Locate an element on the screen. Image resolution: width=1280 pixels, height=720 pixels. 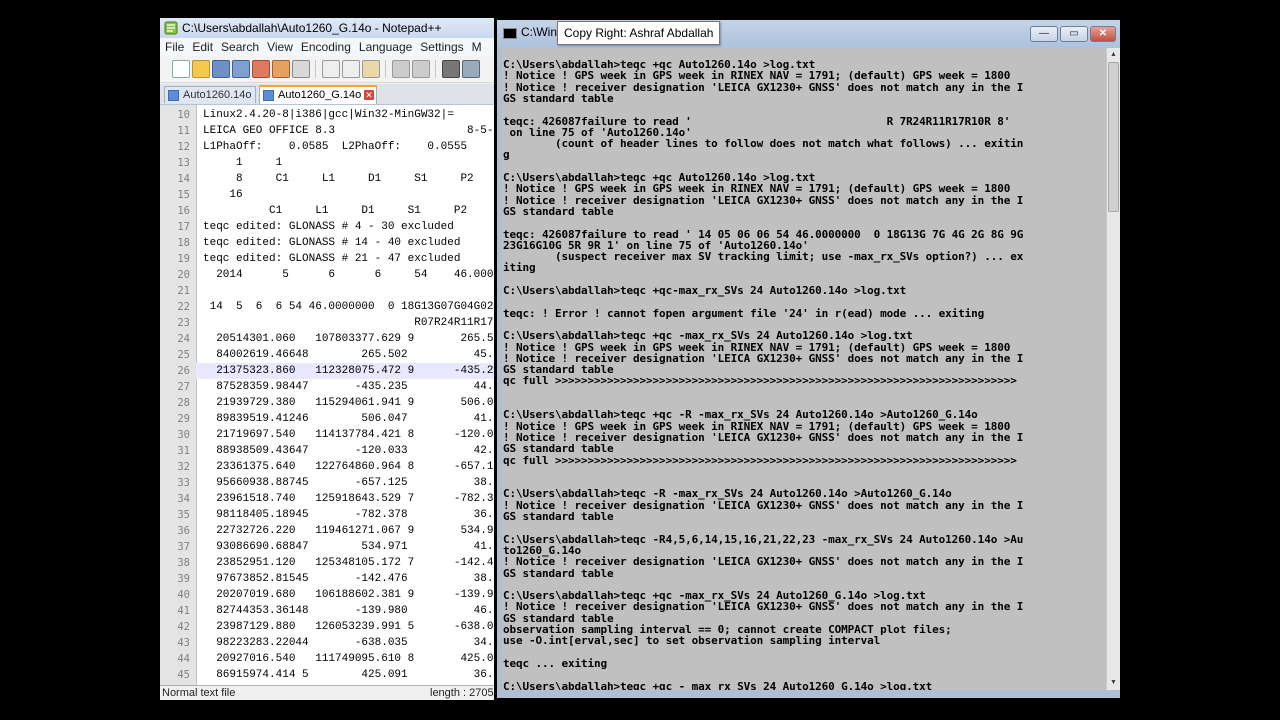
menu-language: Language is located at coordinates (383, 47).